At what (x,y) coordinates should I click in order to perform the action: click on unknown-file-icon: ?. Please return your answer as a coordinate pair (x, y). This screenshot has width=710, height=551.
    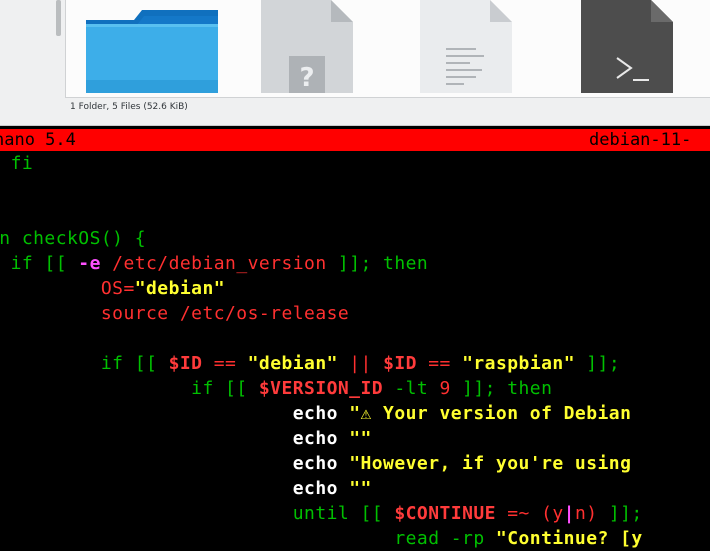
    Looking at the image, I should click on (307, 46).